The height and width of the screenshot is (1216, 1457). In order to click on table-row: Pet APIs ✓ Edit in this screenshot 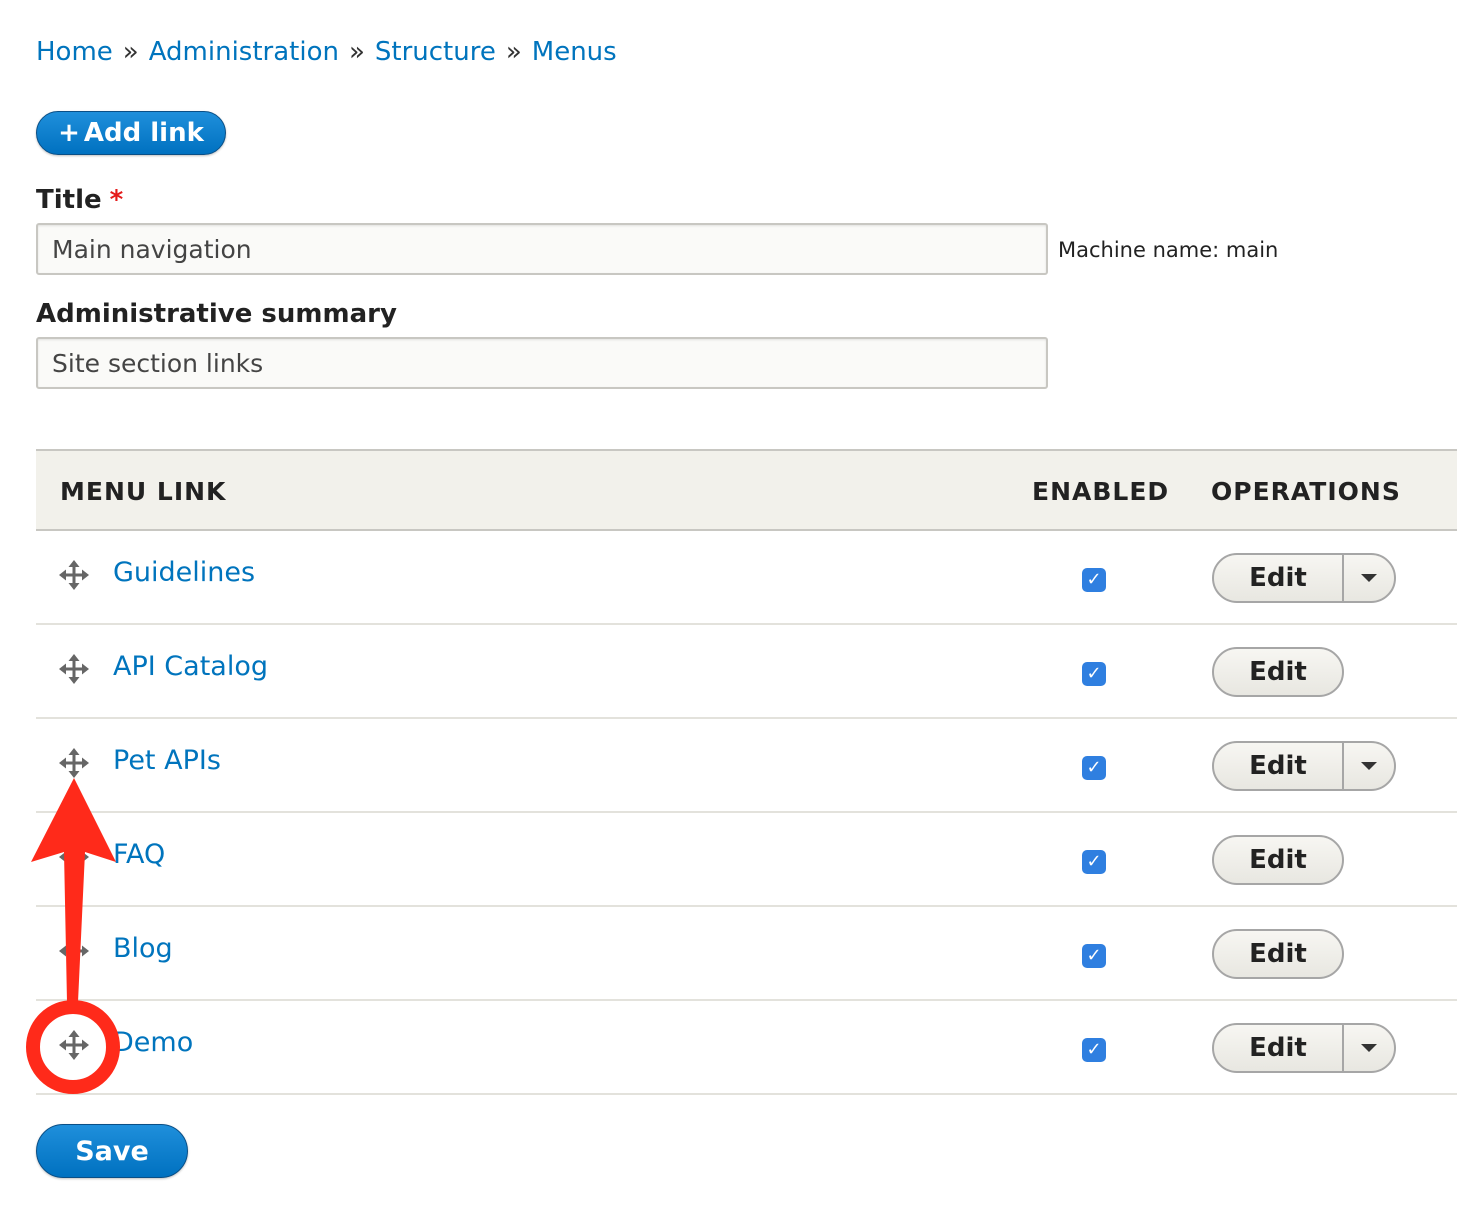, I will do `click(746, 766)`.